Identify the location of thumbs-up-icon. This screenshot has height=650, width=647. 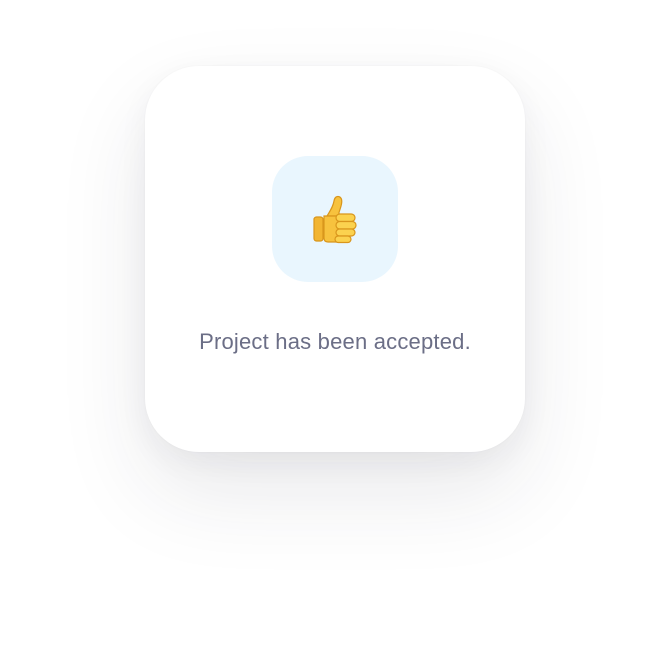
(335, 219).